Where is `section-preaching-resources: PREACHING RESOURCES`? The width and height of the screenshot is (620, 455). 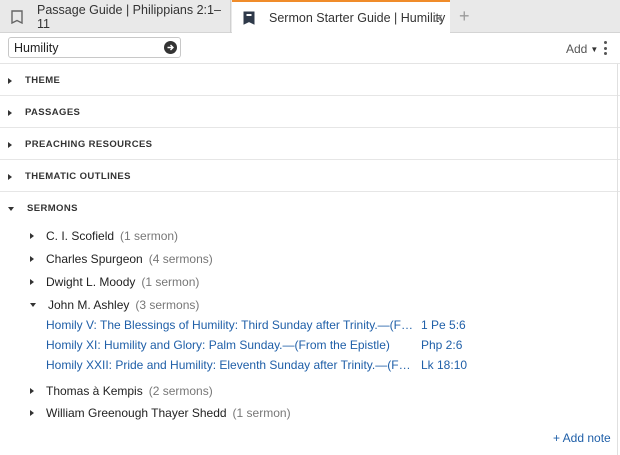 section-preaching-resources: PREACHING RESOURCES is located at coordinates (310, 144).